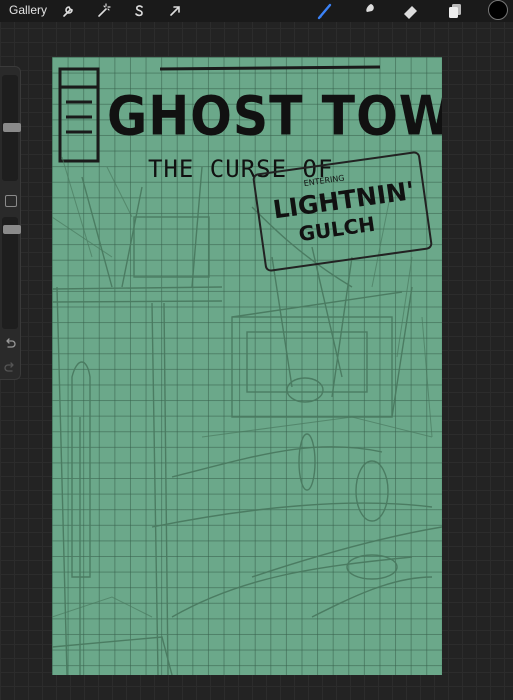  I want to click on left-sidebar, so click(10, 223).